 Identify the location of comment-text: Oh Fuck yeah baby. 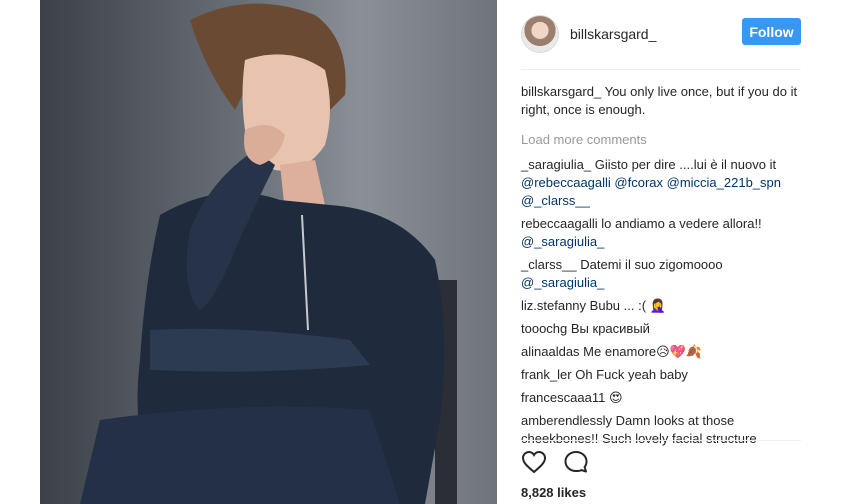
(631, 374).